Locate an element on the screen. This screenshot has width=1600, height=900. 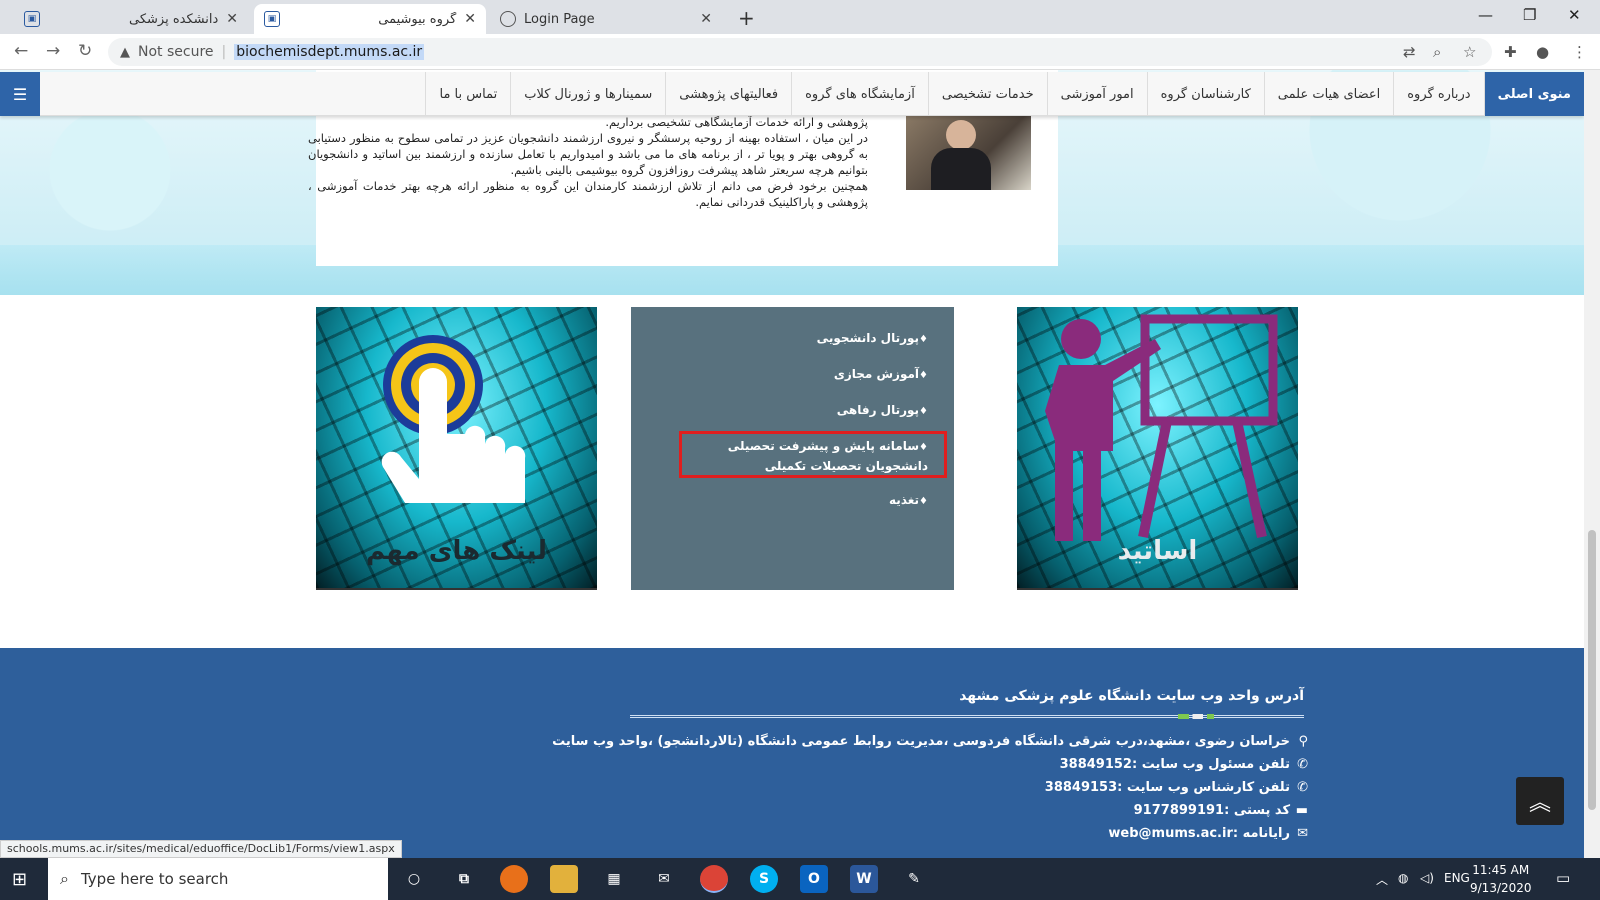
search-placeholder: Type here to search is located at coordinates (154, 879).